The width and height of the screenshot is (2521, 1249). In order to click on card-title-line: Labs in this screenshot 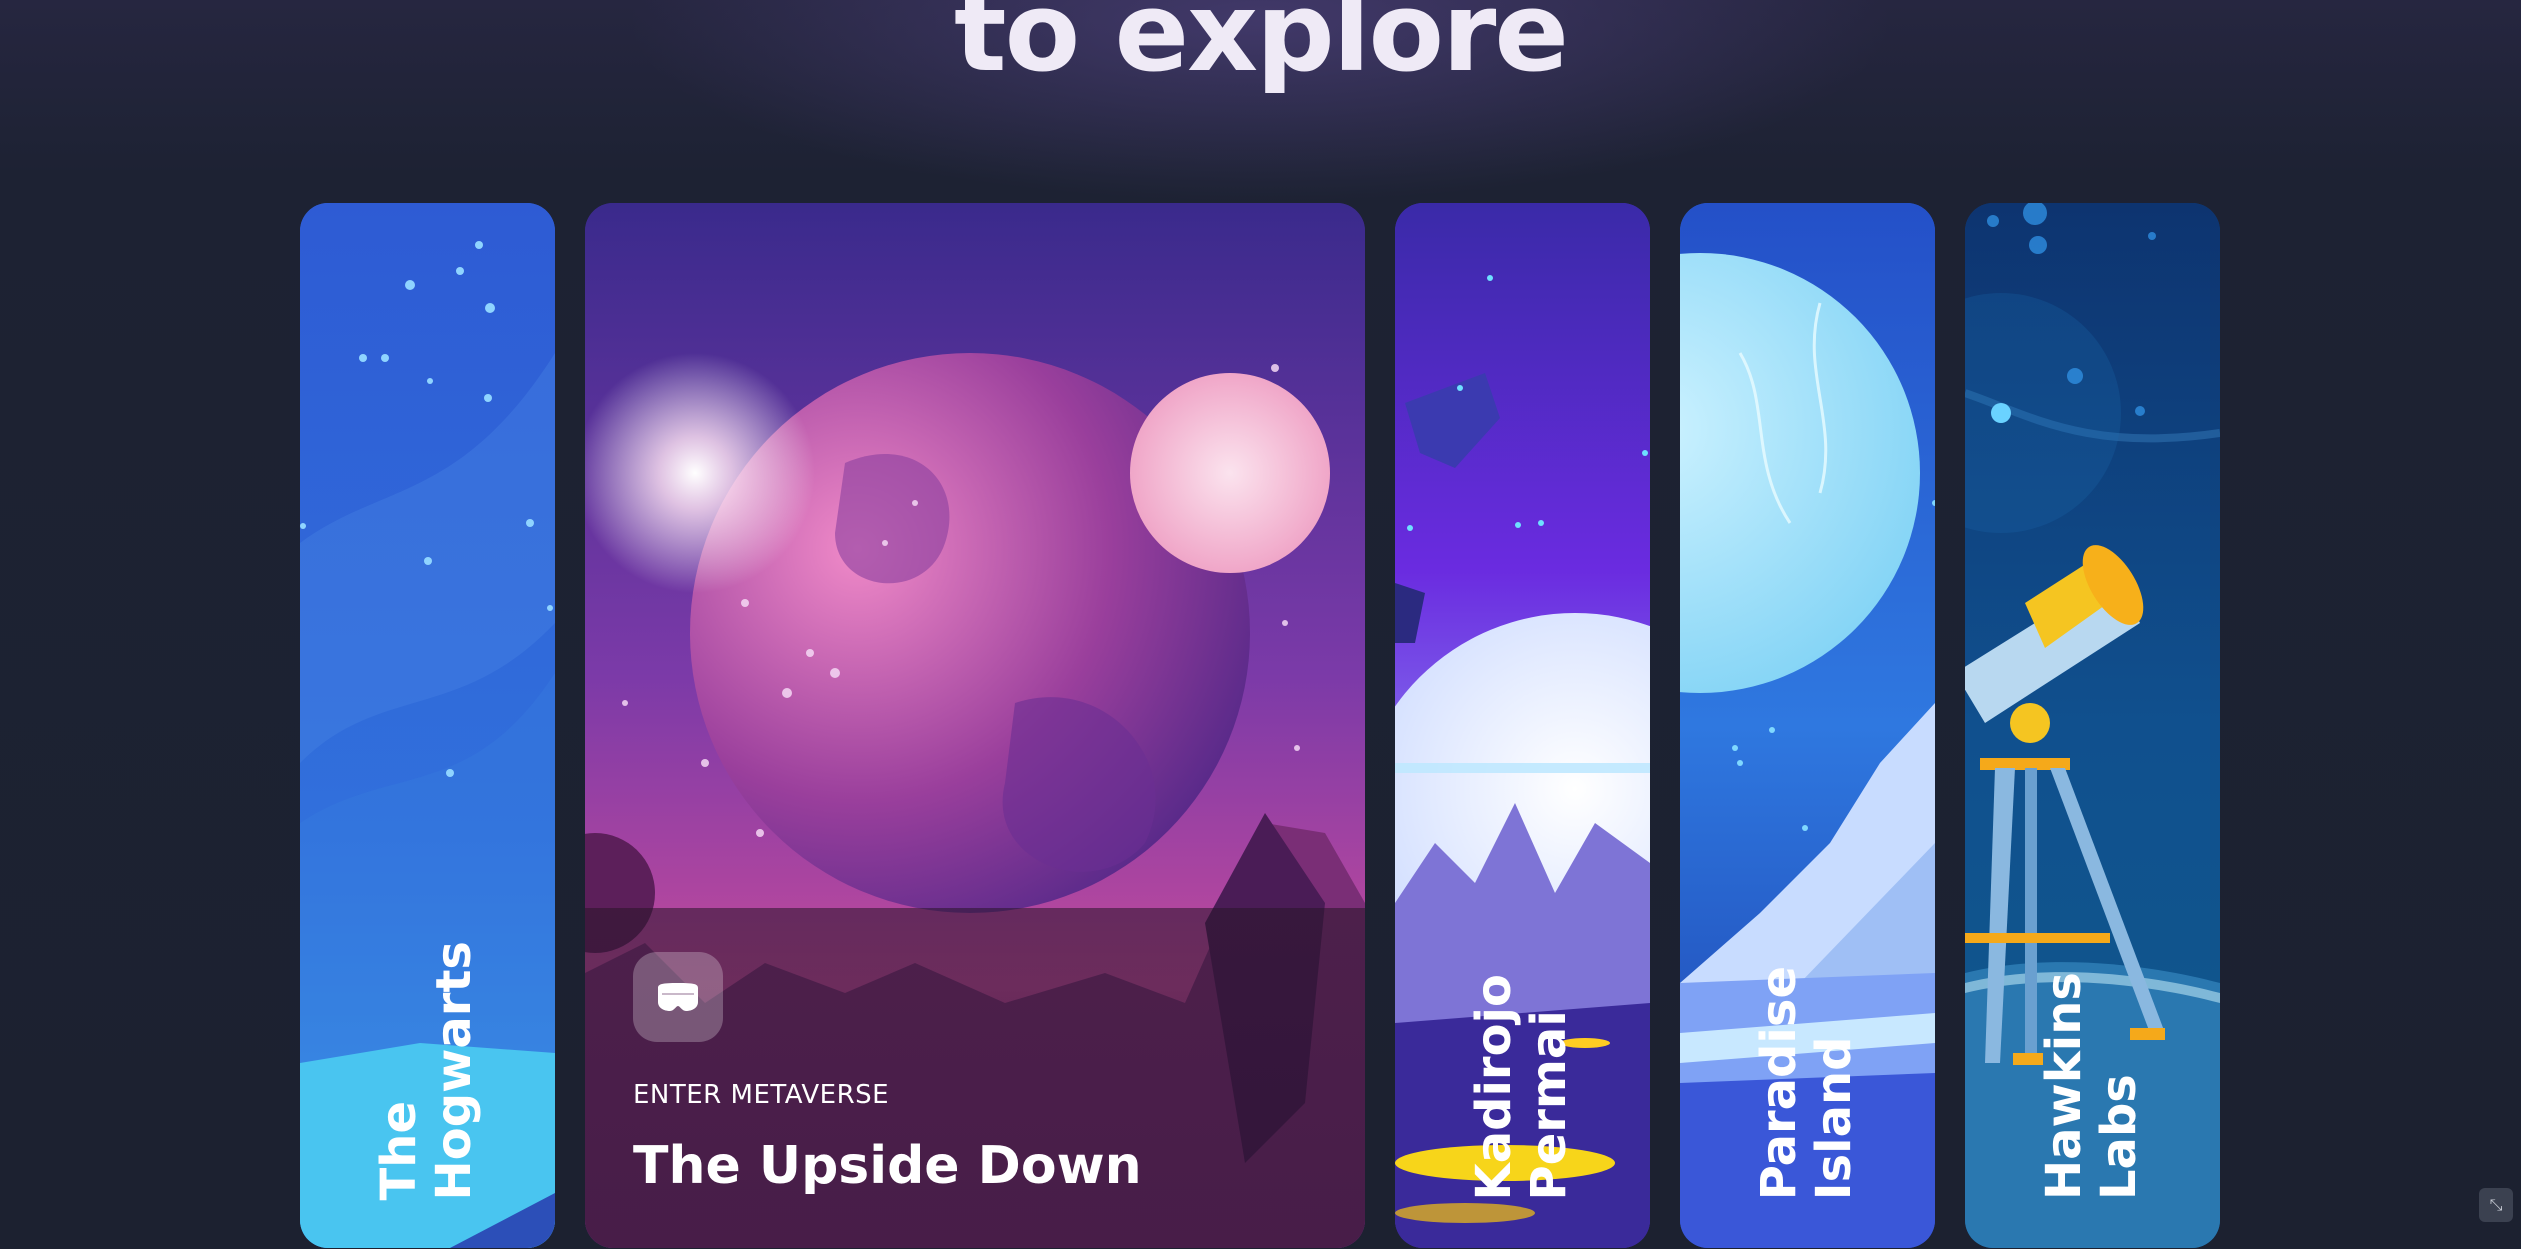, I will do `click(2119, 1137)`.